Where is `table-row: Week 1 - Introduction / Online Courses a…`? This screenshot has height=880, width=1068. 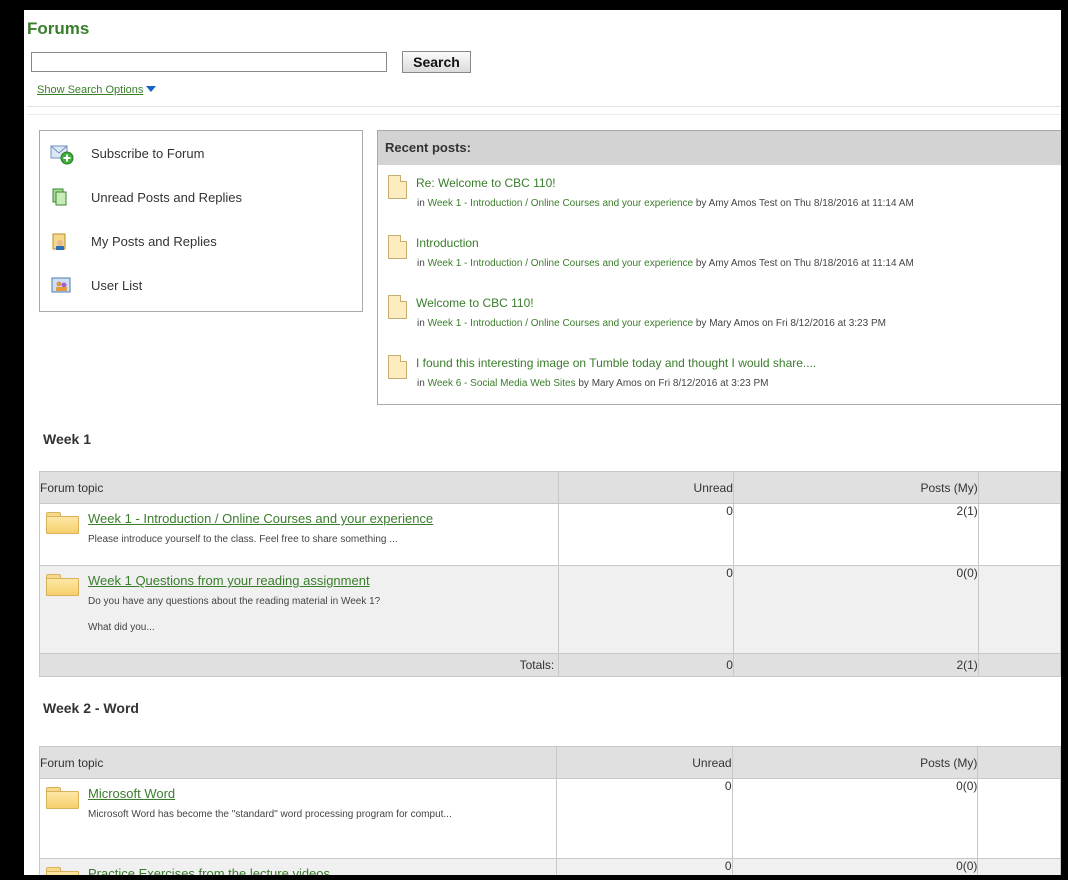
table-row: Week 1 - Introduction / Online Courses a… is located at coordinates (549, 534).